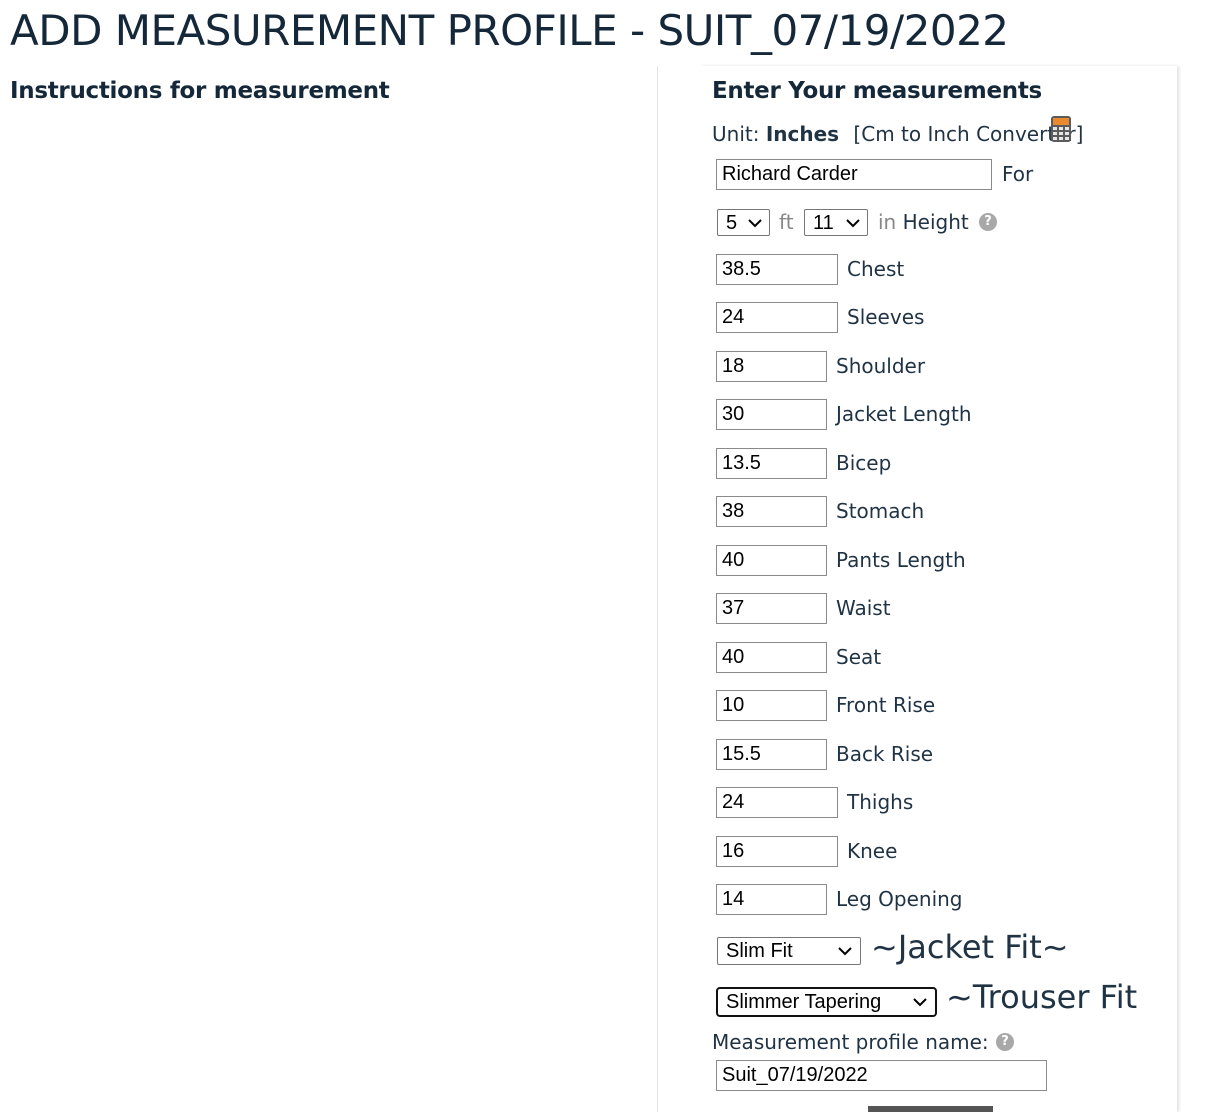 The height and width of the screenshot is (1112, 1211). What do you see at coordinates (771, 511) in the screenshot?
I see `stomach-input` at bounding box center [771, 511].